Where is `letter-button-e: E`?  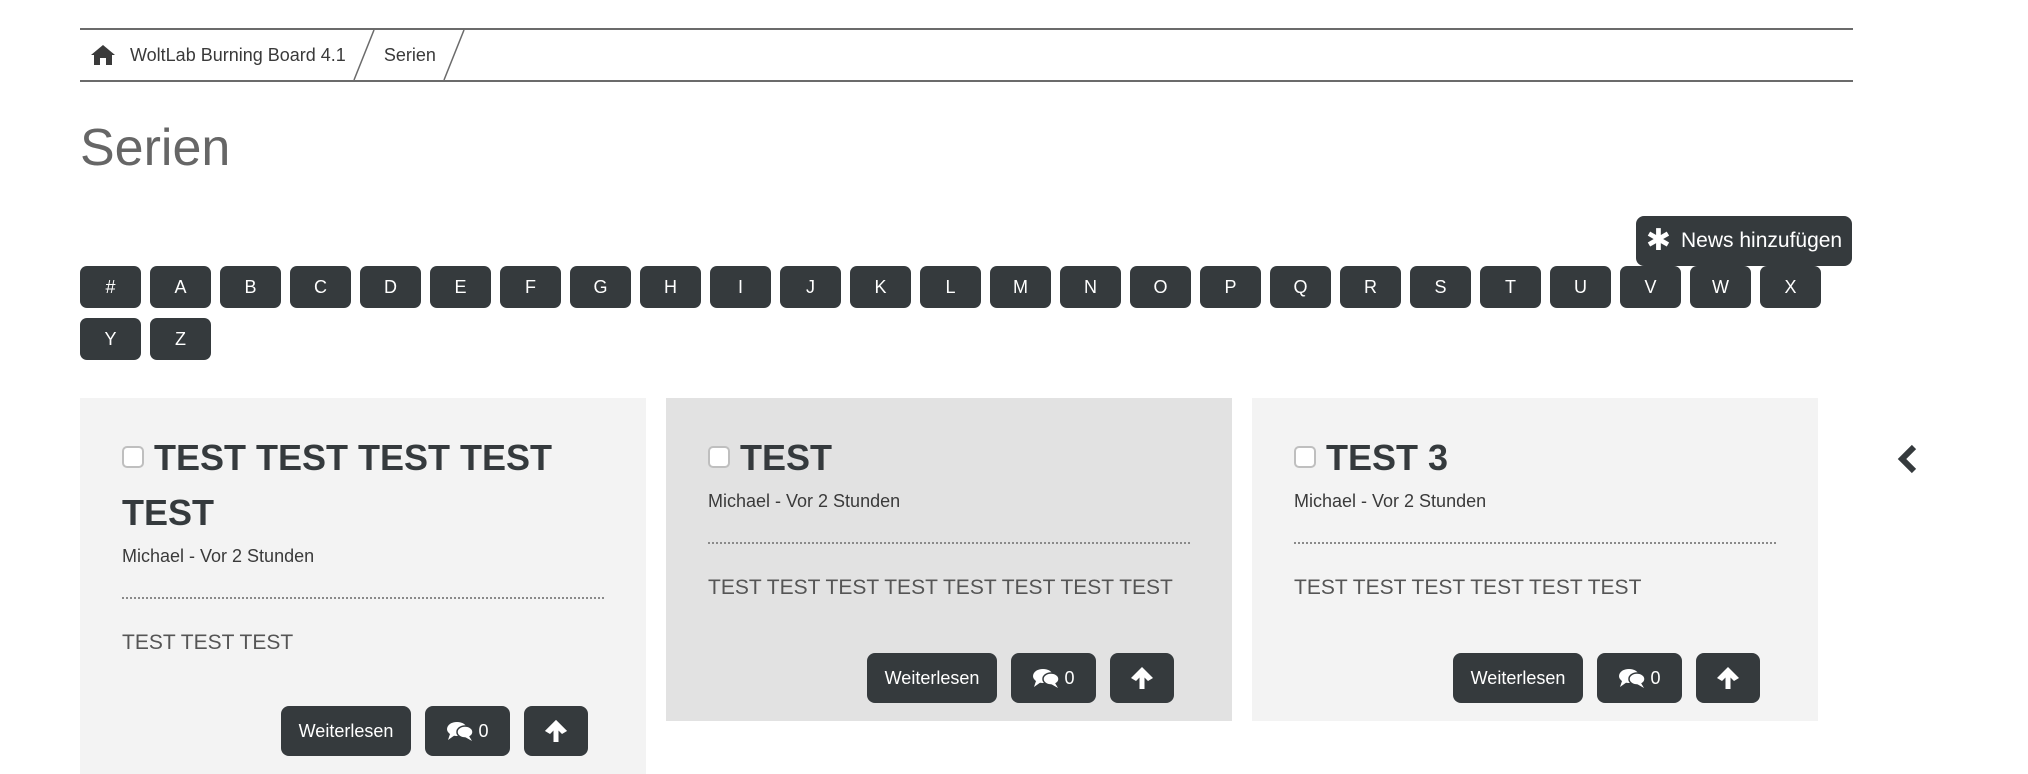
letter-button-e: E is located at coordinates (460, 287).